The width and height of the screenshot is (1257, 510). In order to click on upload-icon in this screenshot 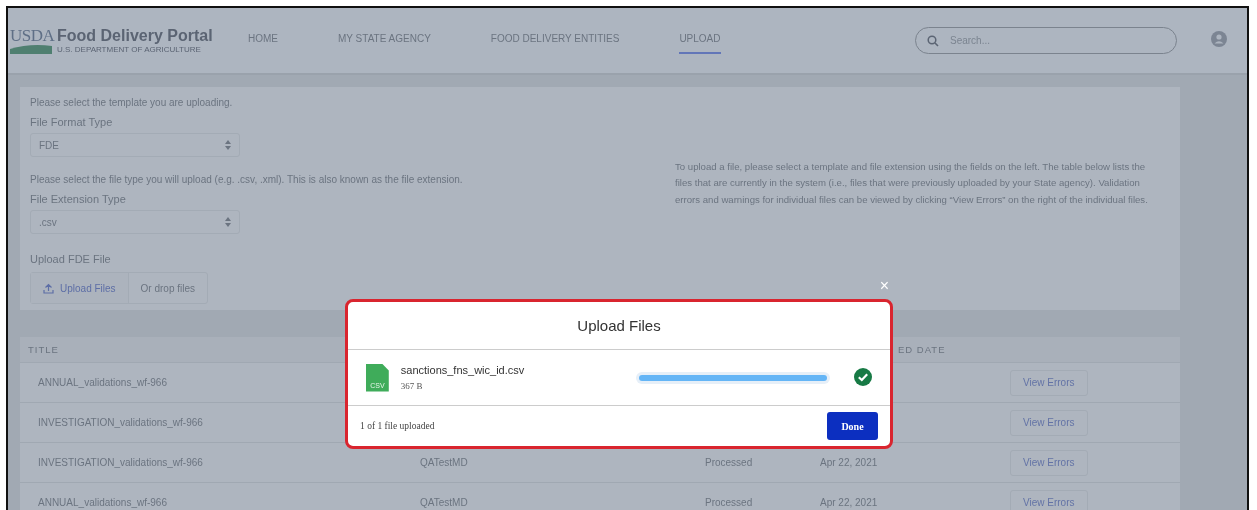, I will do `click(48, 288)`.